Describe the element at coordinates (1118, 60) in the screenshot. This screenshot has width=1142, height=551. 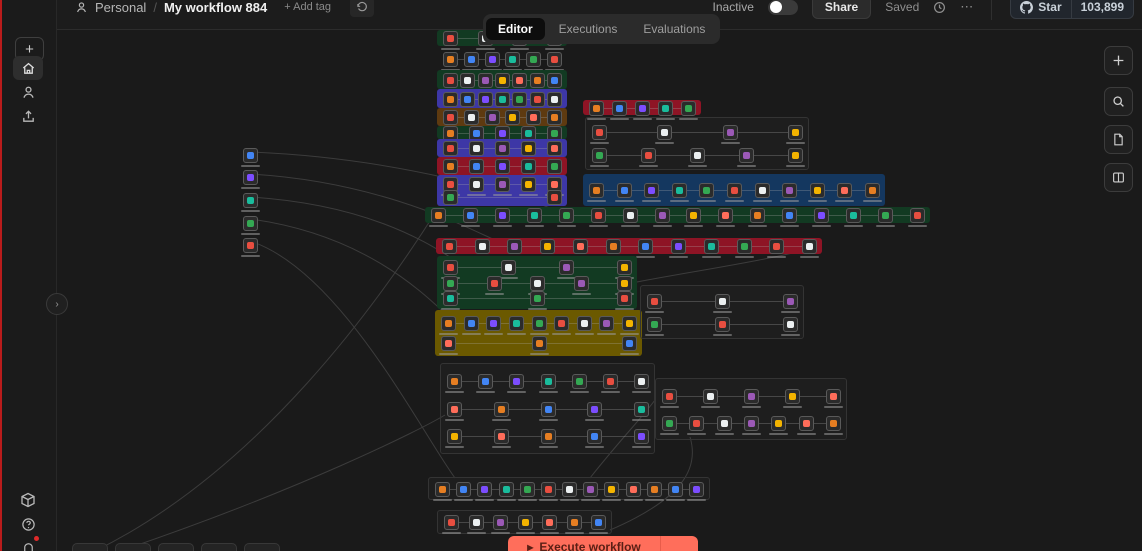
I see `add-node-button` at that location.